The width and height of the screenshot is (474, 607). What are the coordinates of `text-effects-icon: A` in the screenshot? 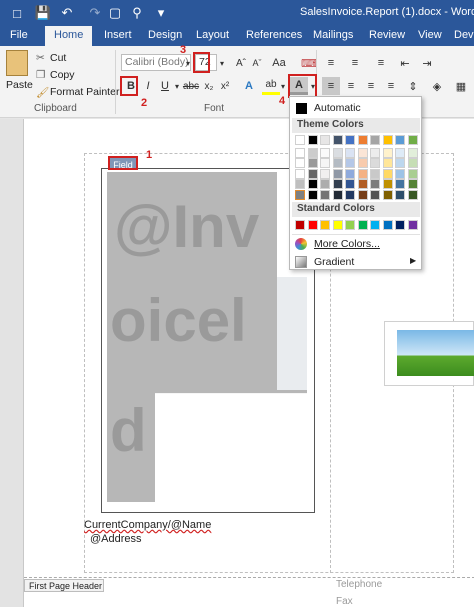 It's located at (249, 86).